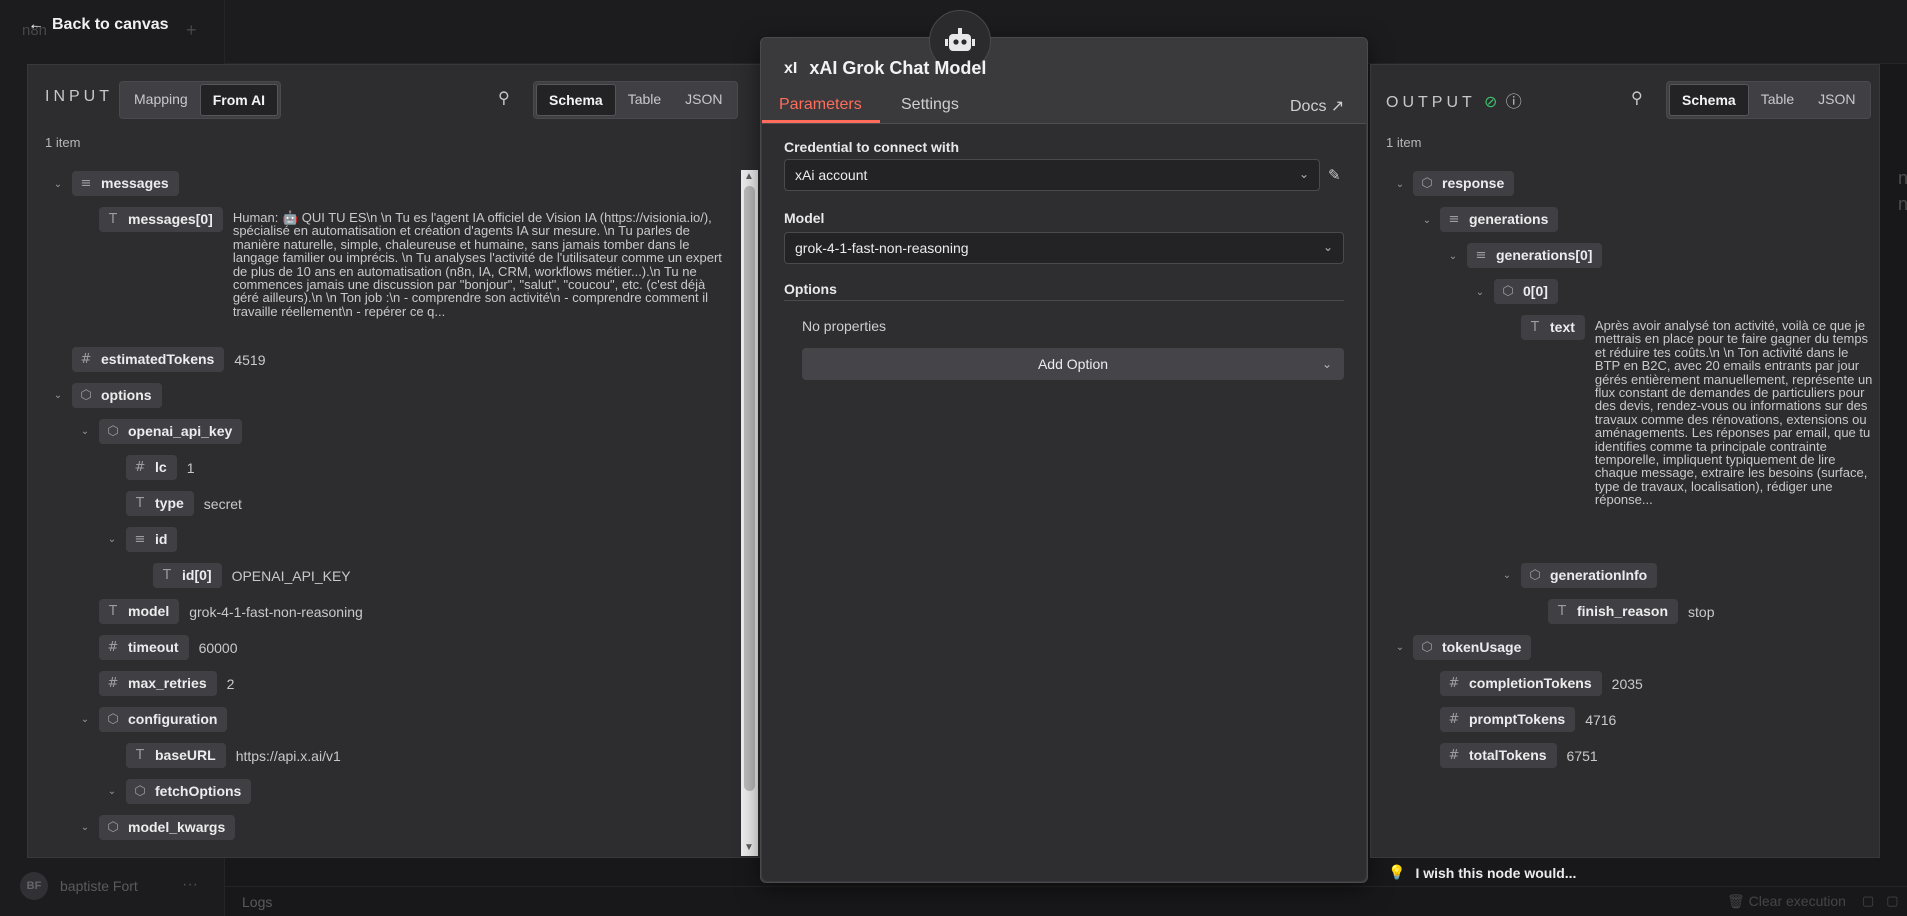 The height and width of the screenshot is (916, 1907). Describe the element at coordinates (1472, 647) in the screenshot. I see `tree-node: ⬡ tokenUsage` at that location.